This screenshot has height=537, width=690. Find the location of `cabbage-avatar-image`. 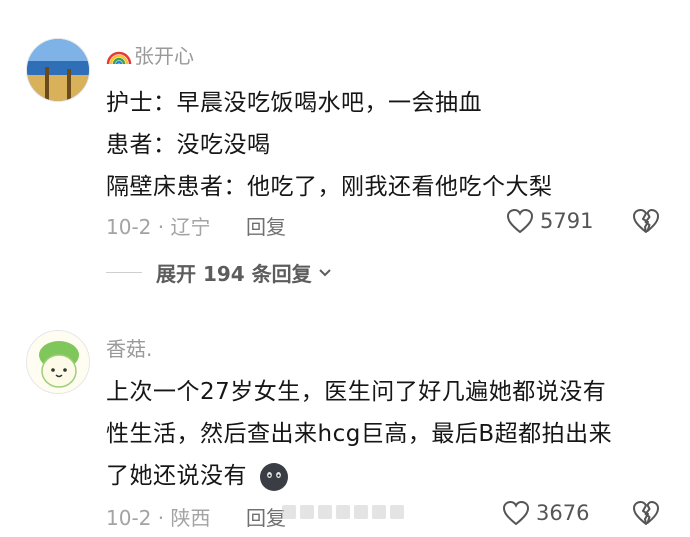

cabbage-avatar-image is located at coordinates (58, 362).